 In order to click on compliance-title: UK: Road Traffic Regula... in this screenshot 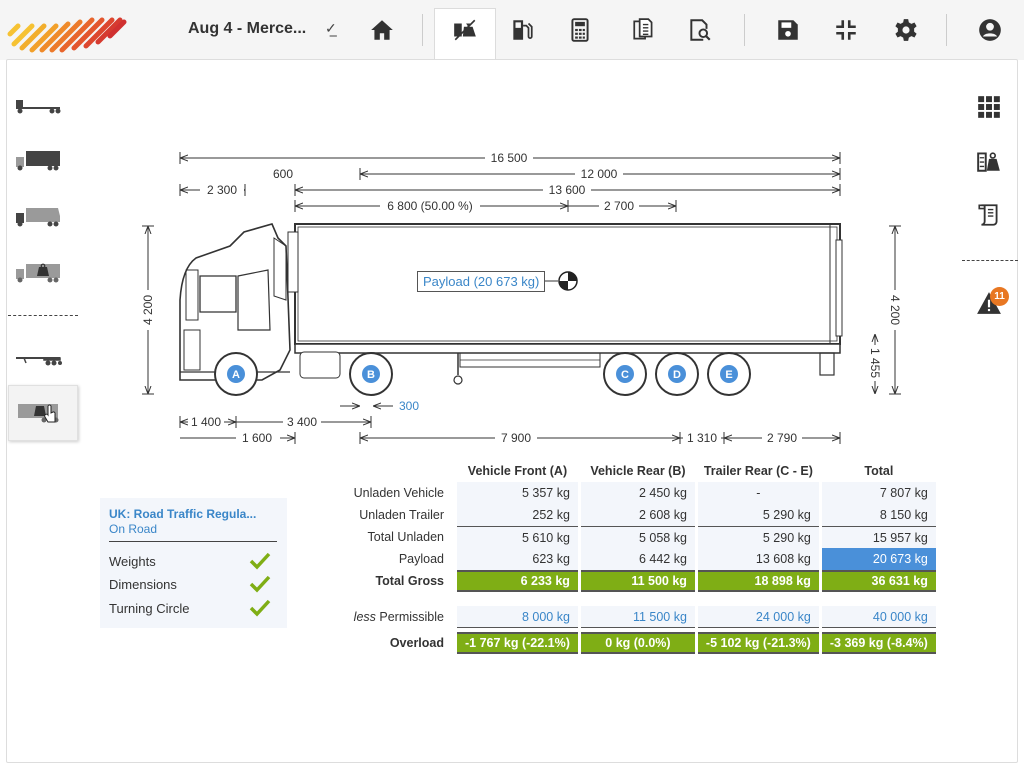, I will do `click(195, 514)`.